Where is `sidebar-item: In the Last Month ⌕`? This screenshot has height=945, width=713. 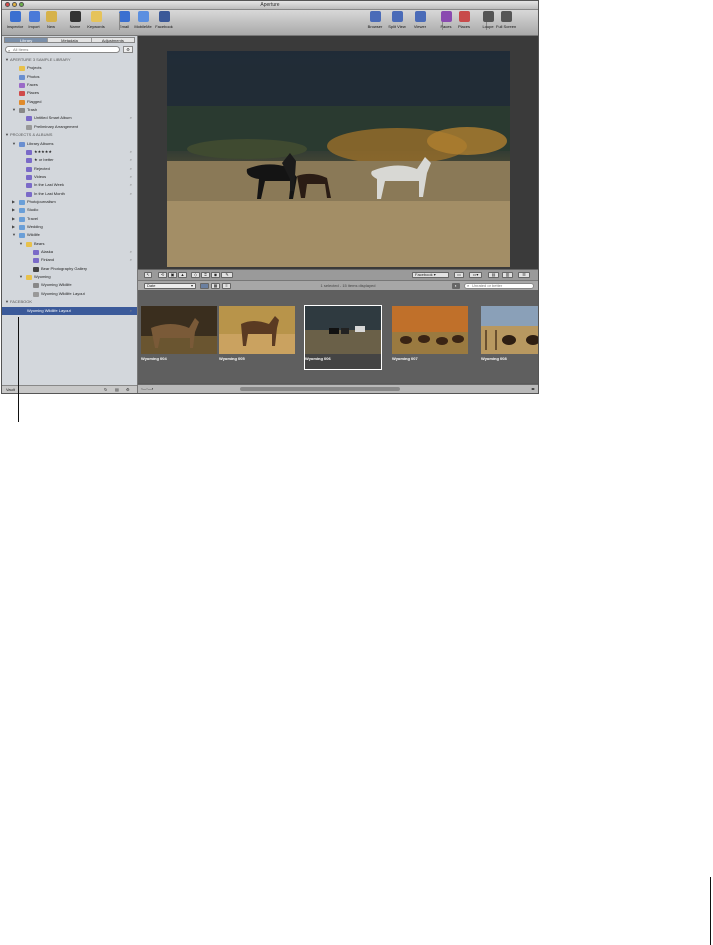
sidebar-item: In the Last Month ⌕ is located at coordinates (69, 194).